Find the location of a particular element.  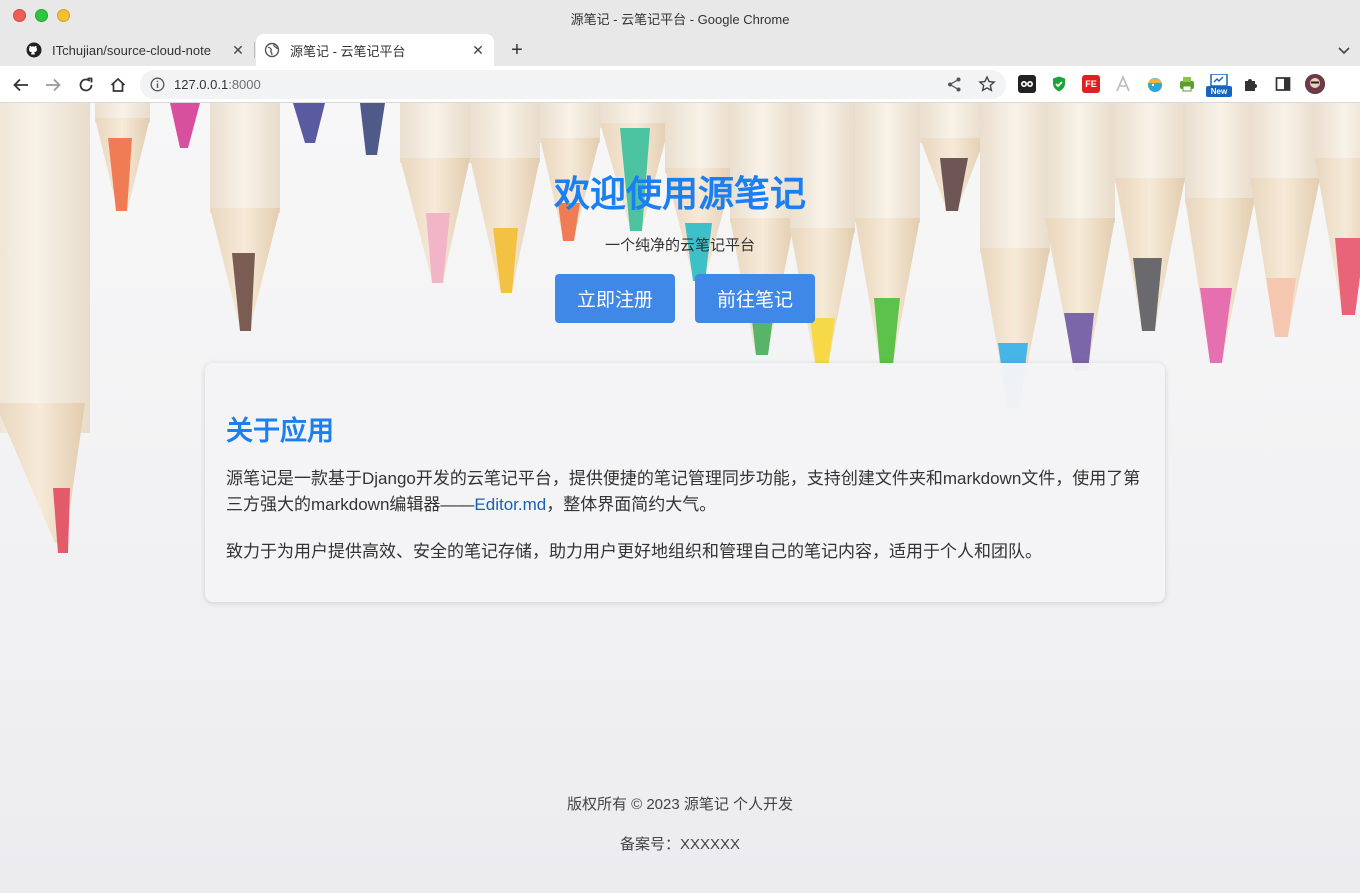

globe-icon is located at coordinates (272, 50).